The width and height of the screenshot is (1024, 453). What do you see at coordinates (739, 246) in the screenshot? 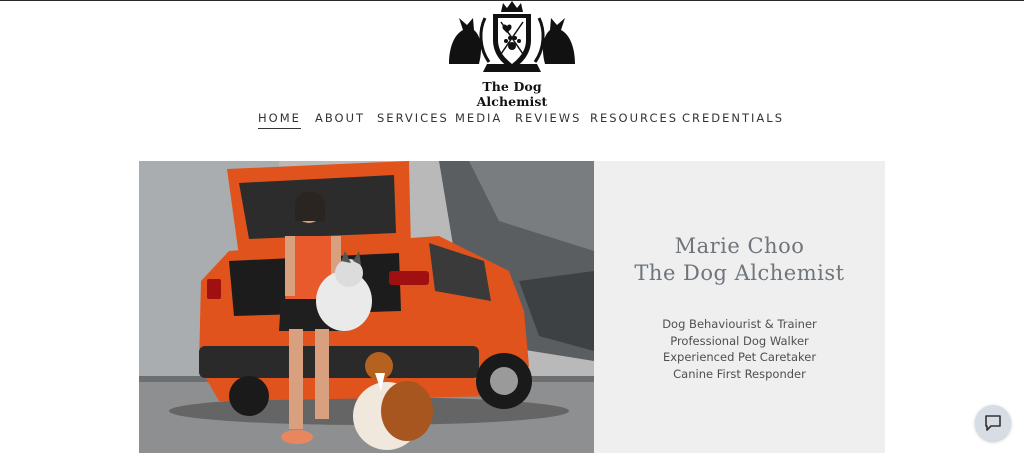
I see `hero-name: Marie Choo` at bounding box center [739, 246].